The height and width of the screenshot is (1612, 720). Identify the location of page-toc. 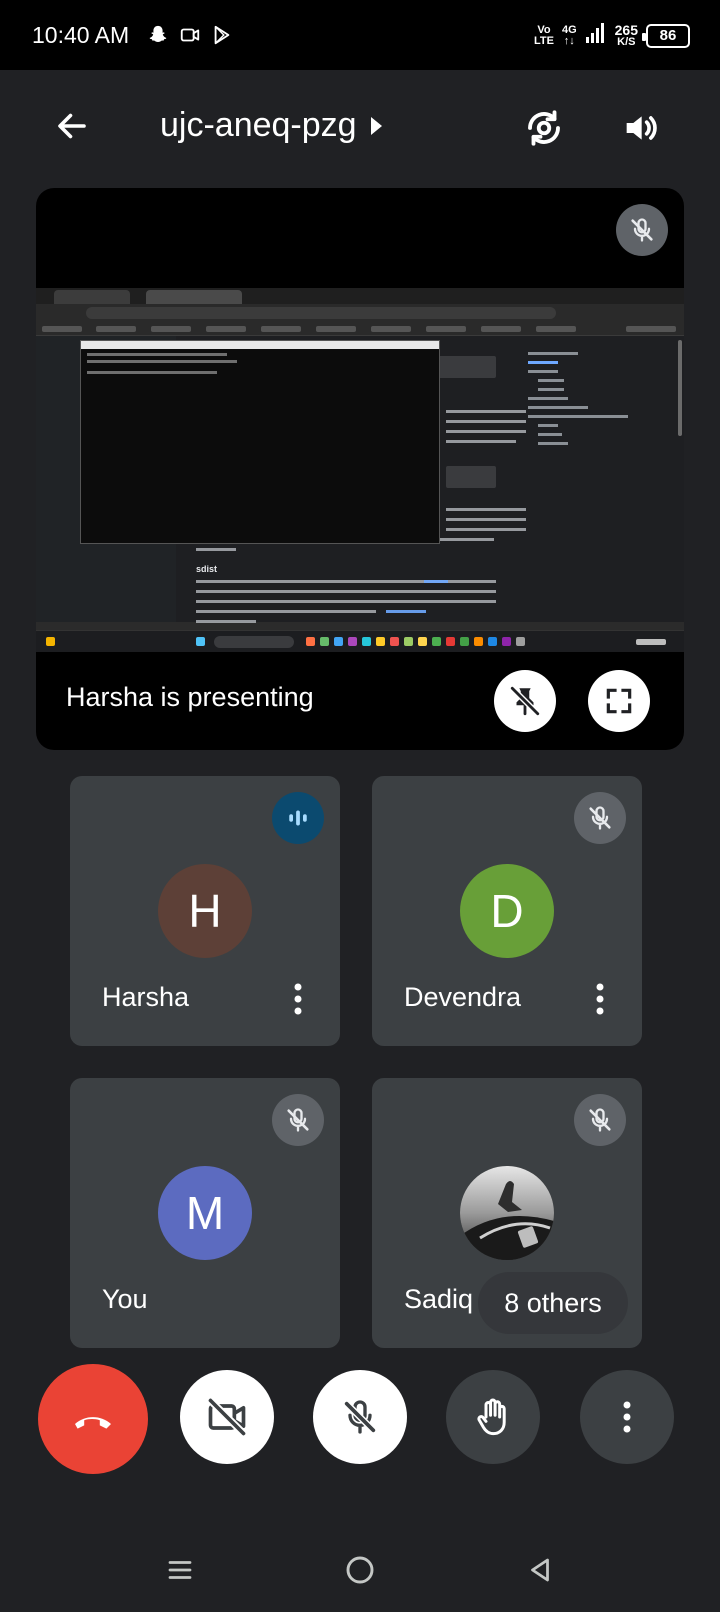
(593, 406).